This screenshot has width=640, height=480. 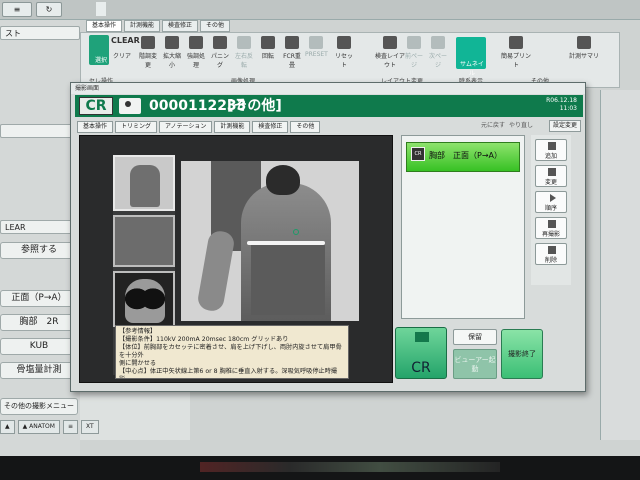 I want to click on center-point-marker, so click(x=296, y=232).